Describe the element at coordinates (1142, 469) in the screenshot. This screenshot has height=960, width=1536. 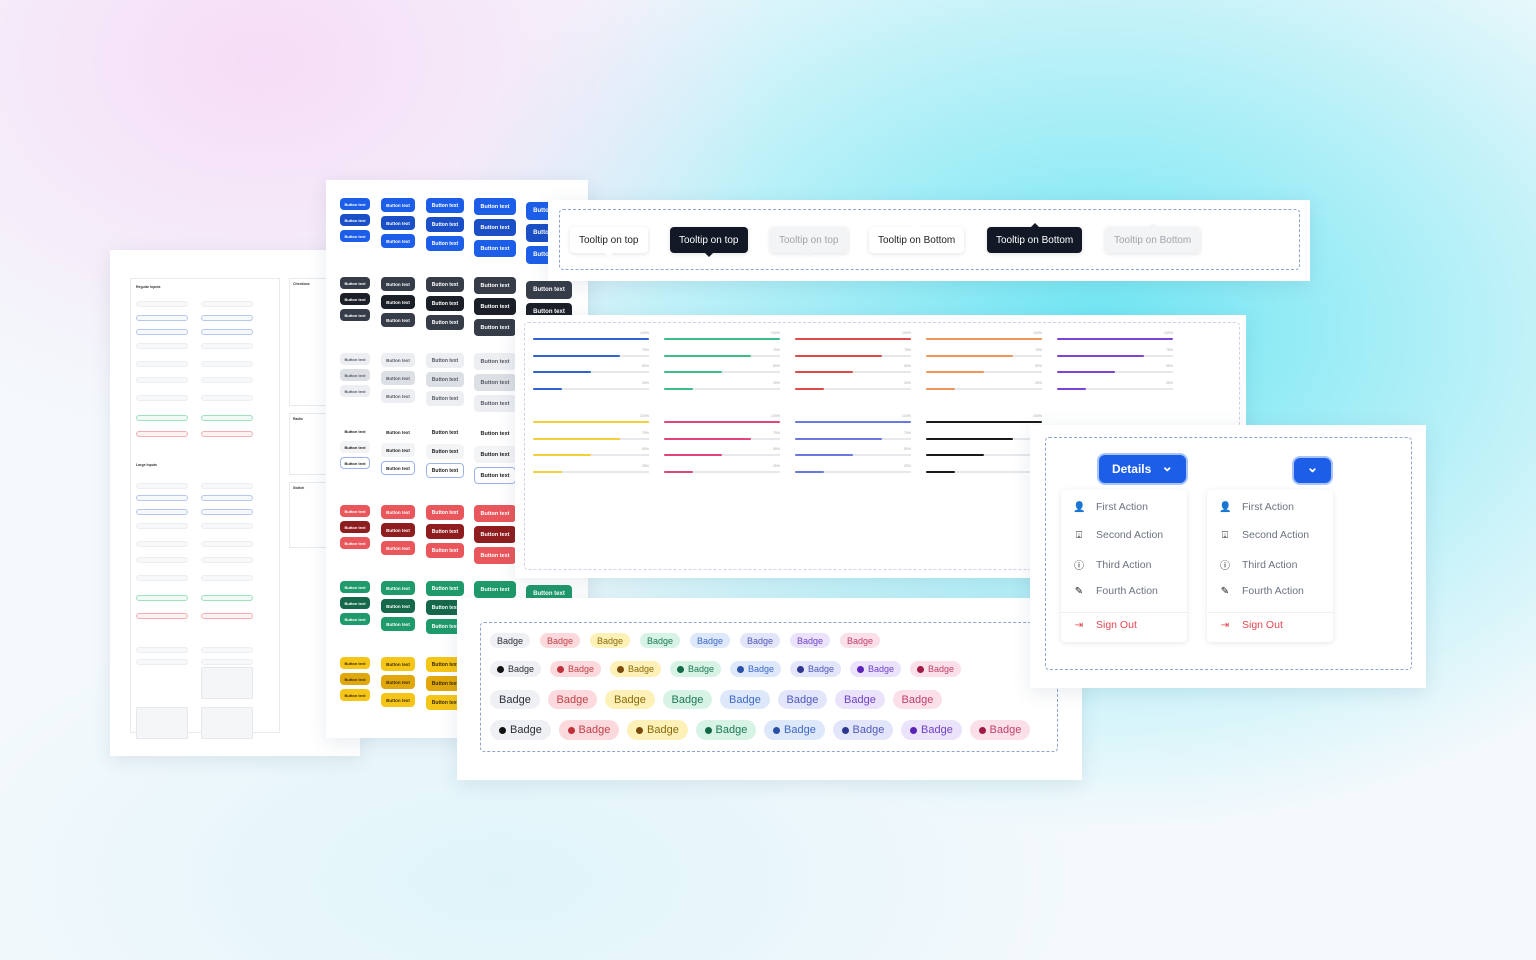
I see `details-dropdown-button: Details ⌄` at that location.